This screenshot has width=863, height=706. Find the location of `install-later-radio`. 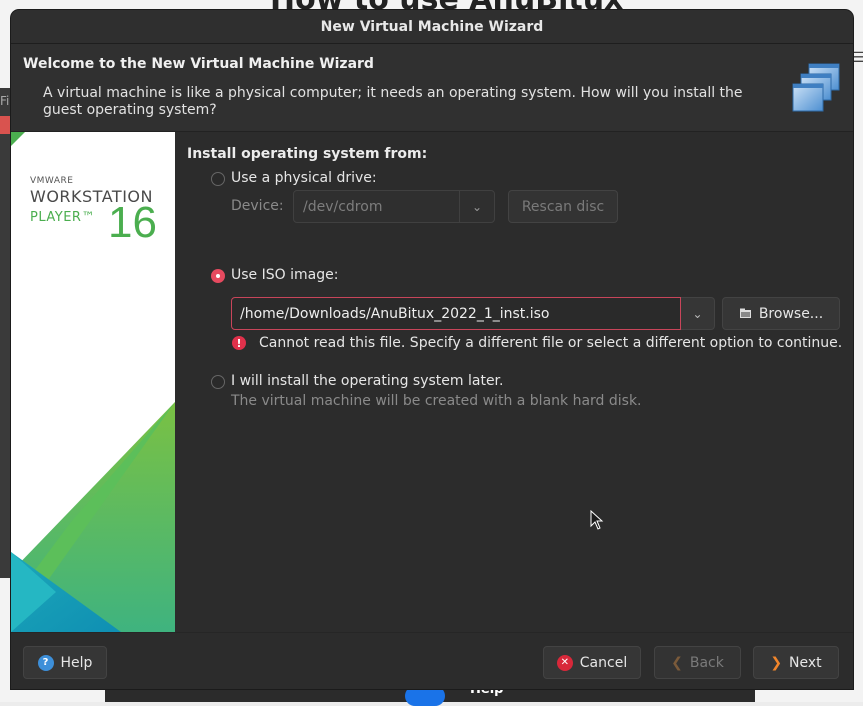

install-later-radio is located at coordinates (218, 382).